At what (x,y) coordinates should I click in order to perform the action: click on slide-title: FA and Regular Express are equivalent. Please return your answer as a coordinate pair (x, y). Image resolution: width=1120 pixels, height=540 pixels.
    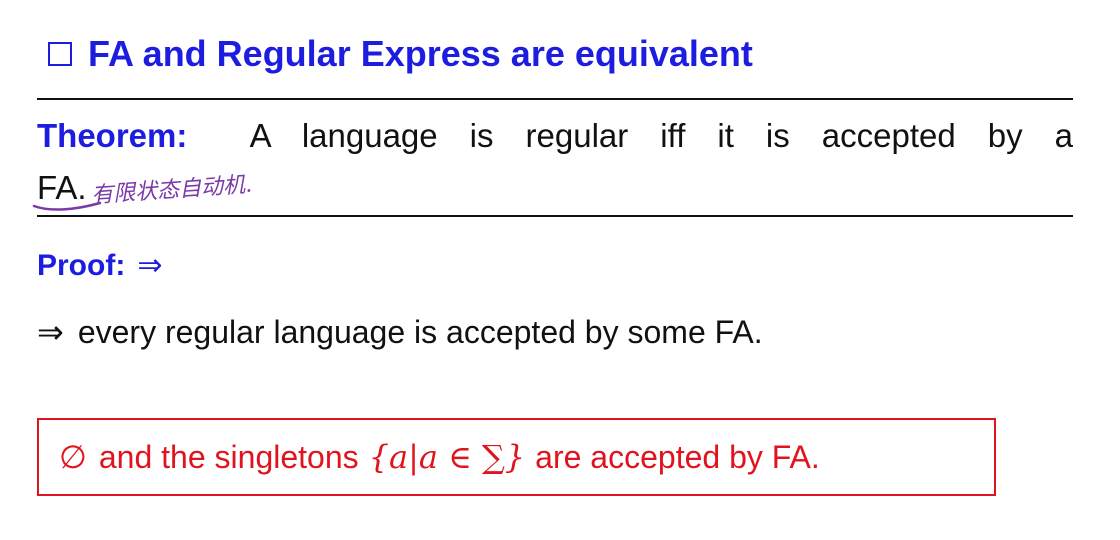
    Looking at the image, I should click on (400, 54).